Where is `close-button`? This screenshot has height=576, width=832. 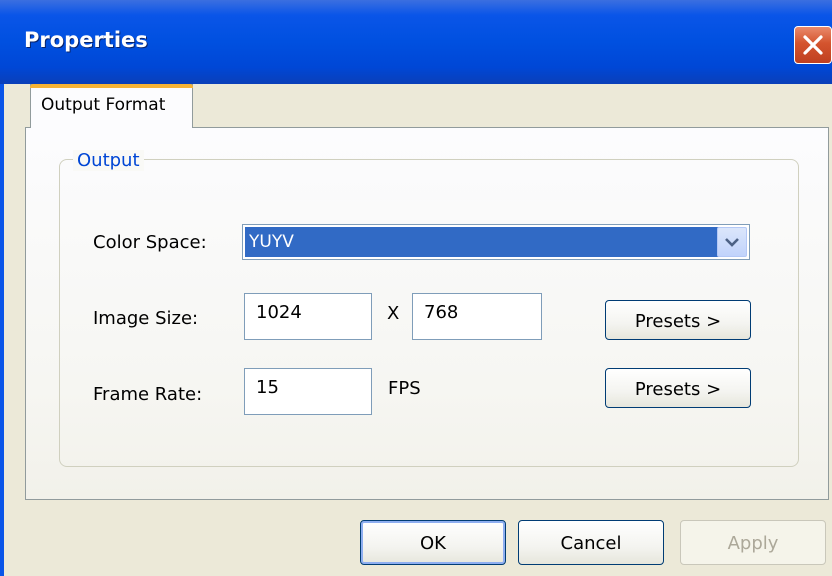 close-button is located at coordinates (813, 45).